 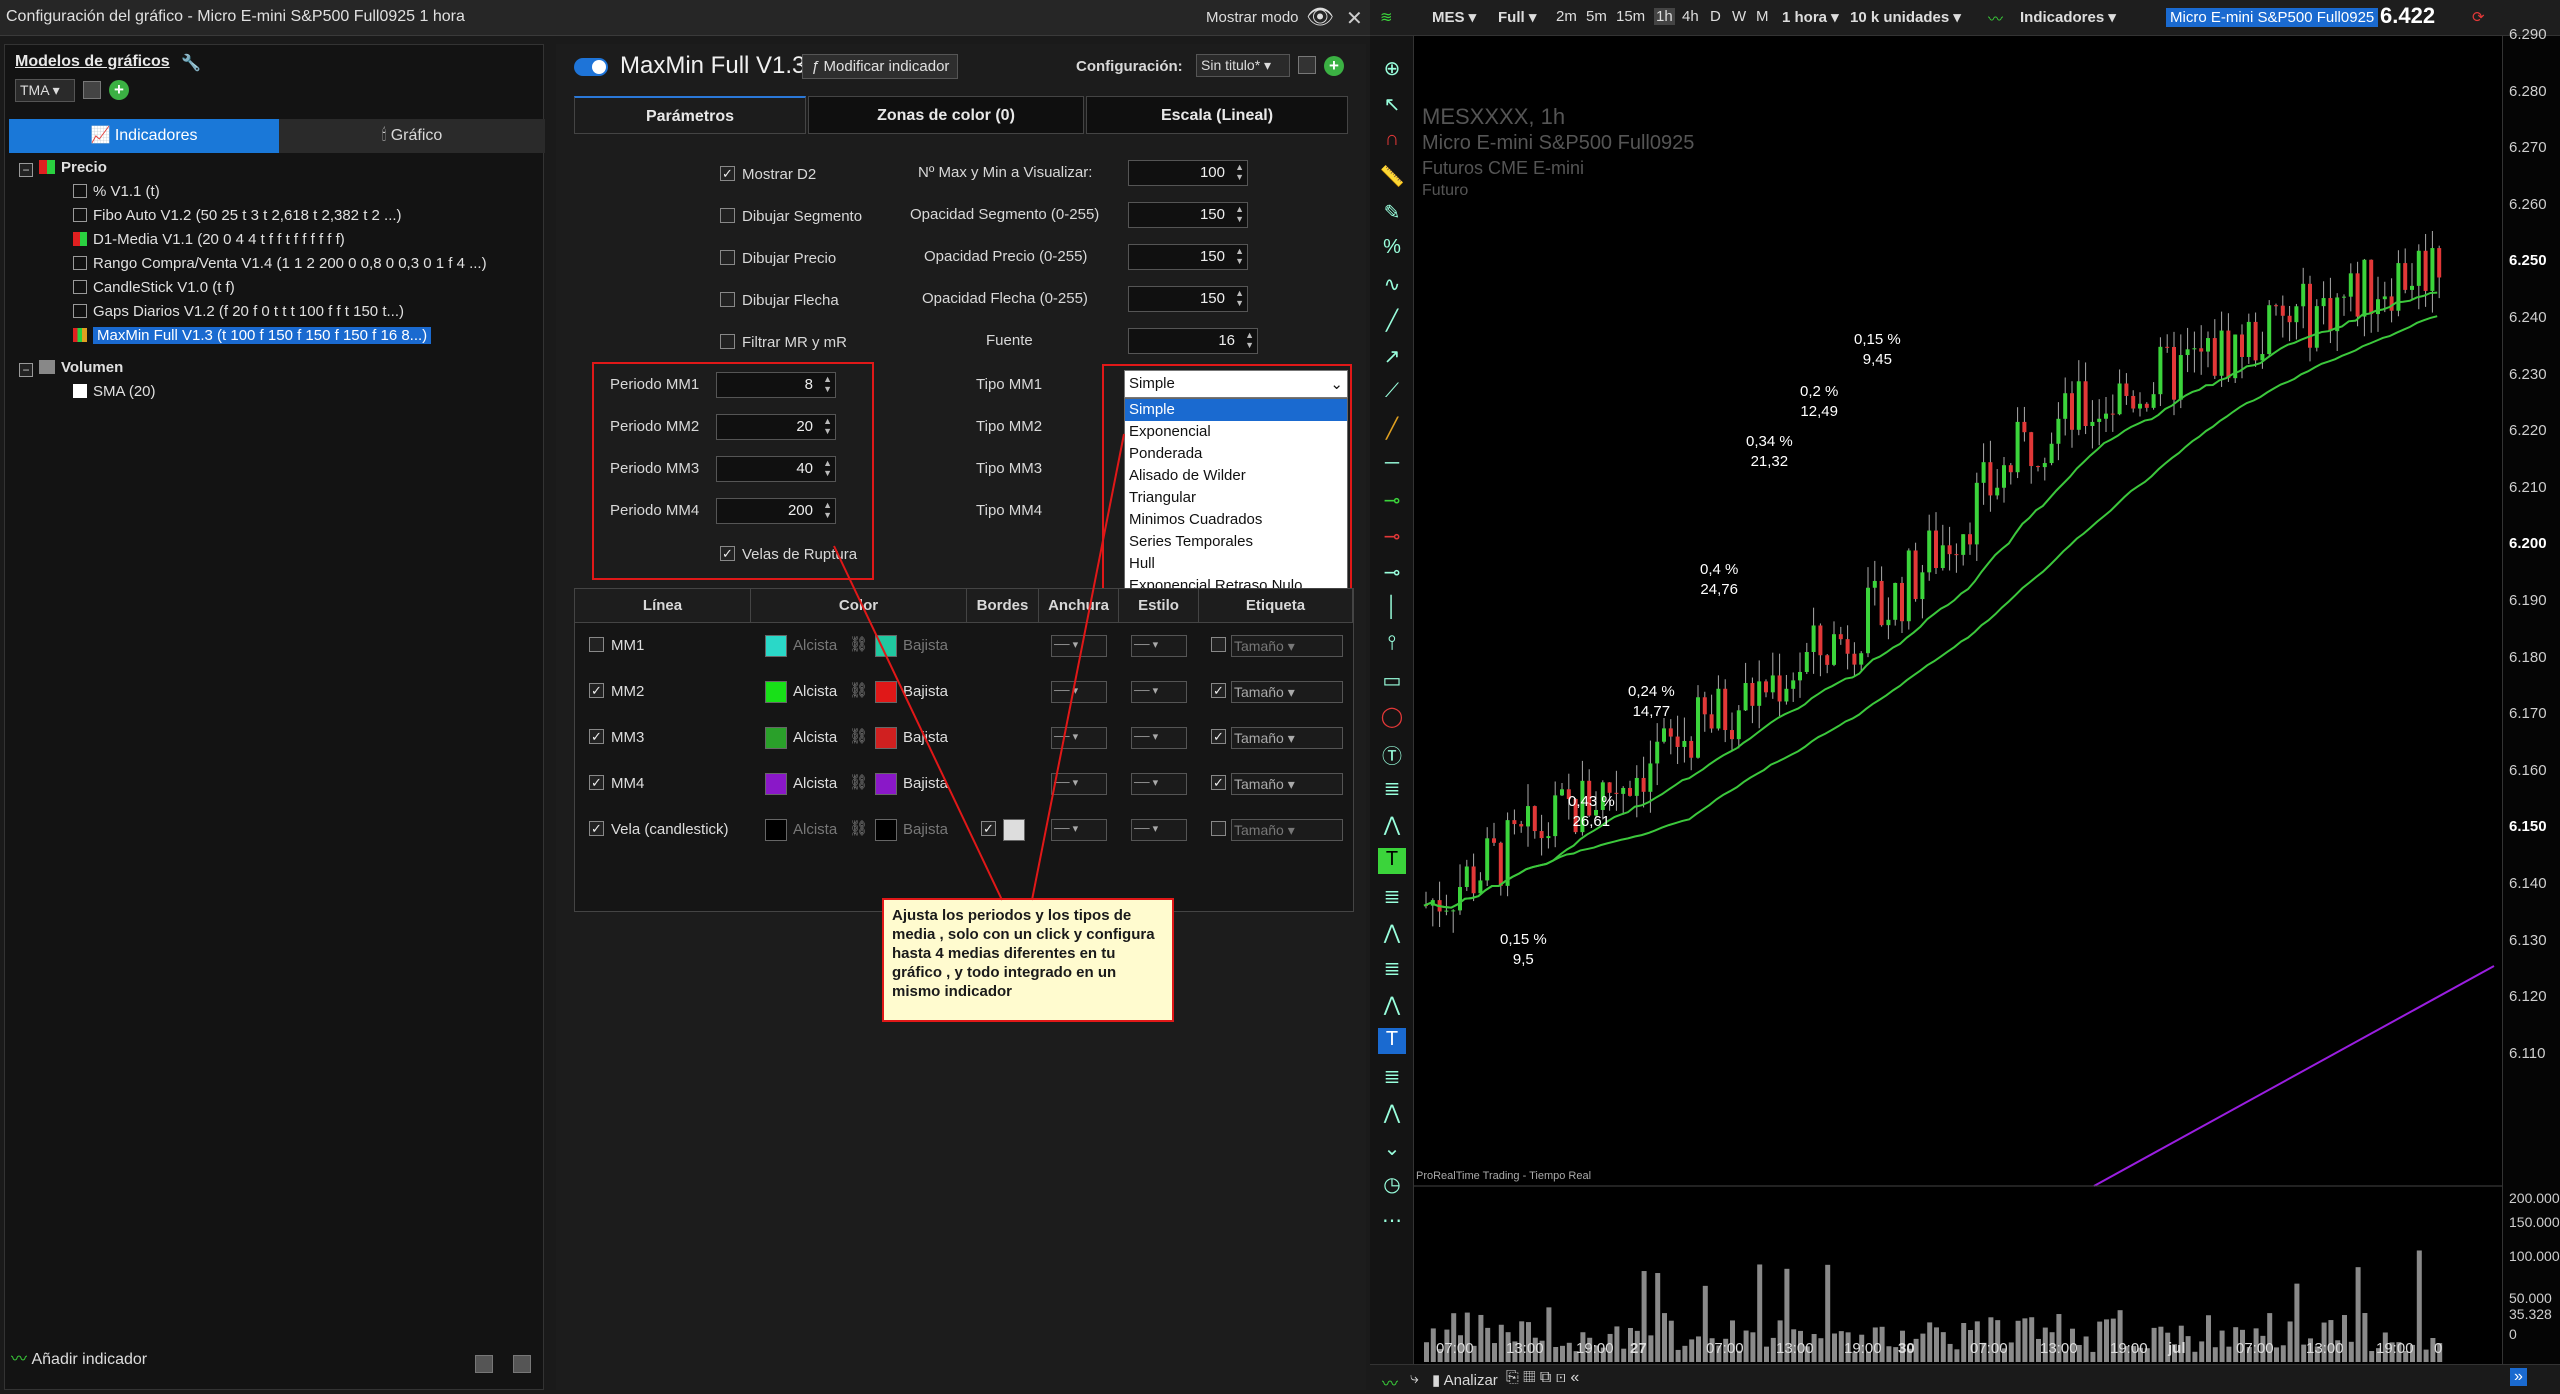 What do you see at coordinates (1392, 69) in the screenshot?
I see `zoom-icon: ⊕` at bounding box center [1392, 69].